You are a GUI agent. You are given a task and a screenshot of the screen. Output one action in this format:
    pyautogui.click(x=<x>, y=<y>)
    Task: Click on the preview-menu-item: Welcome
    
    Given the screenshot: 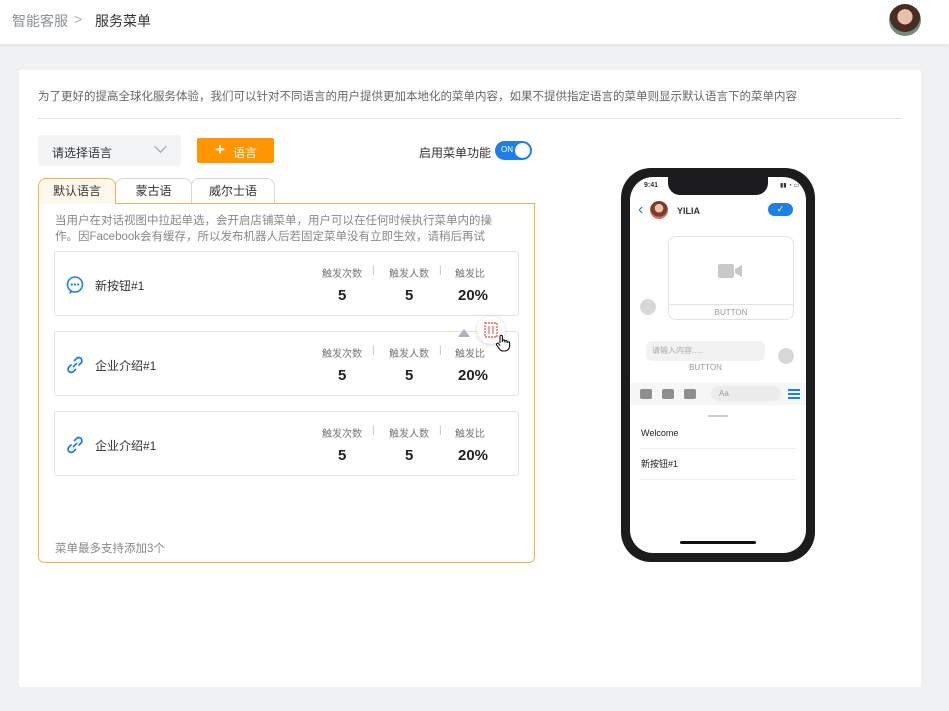 What is the action you would take?
    pyautogui.click(x=718, y=433)
    